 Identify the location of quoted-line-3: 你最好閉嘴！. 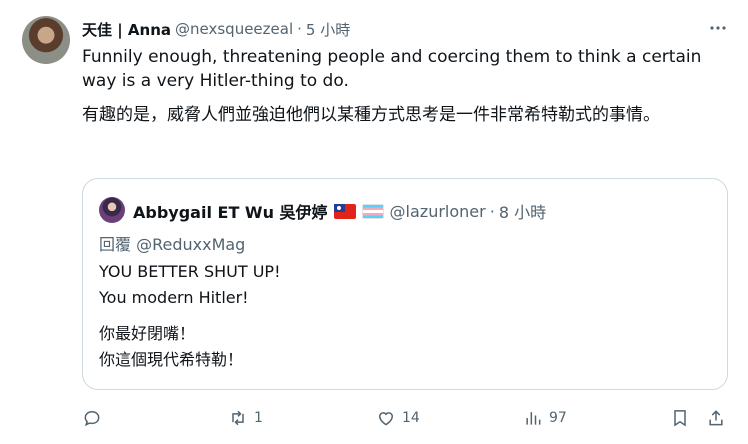
(147, 333).